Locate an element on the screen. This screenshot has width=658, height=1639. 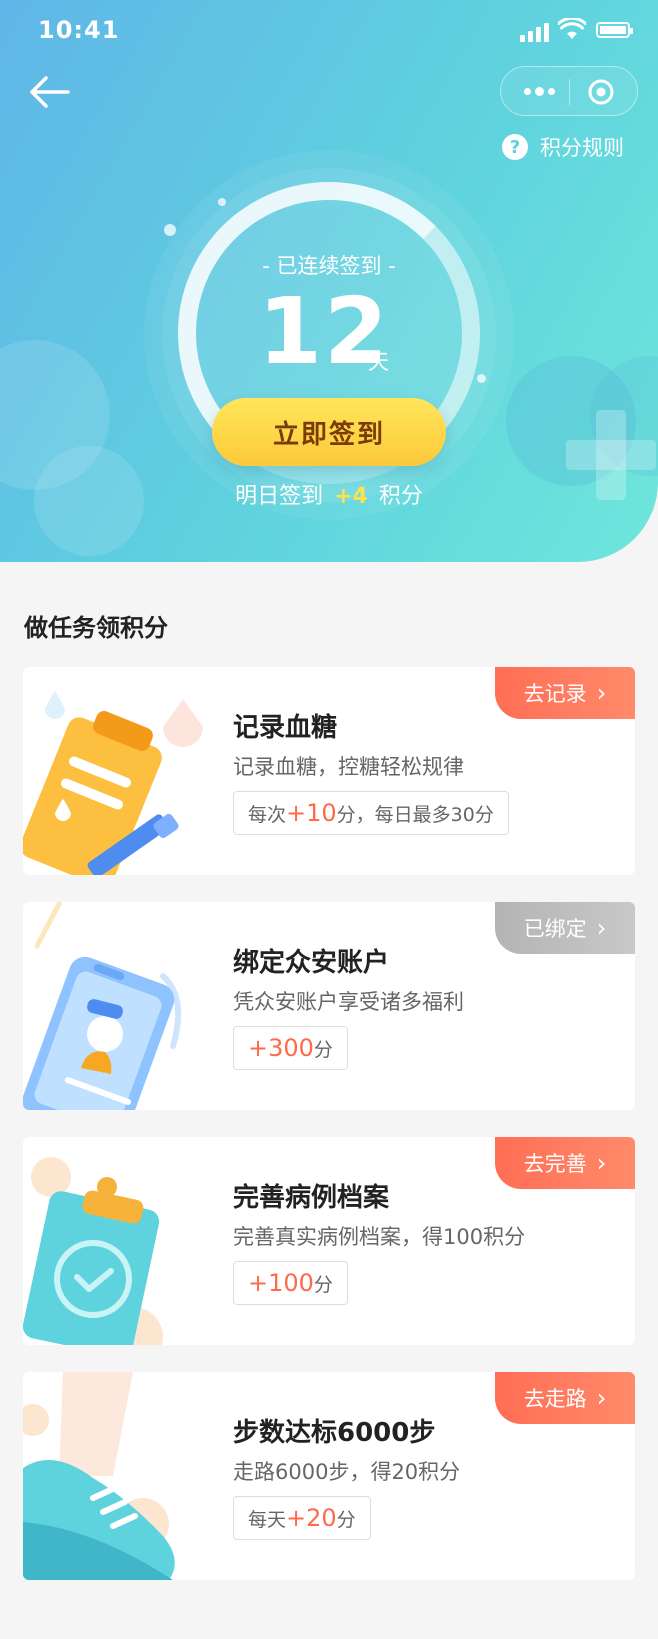
action-label: 去走路 is located at coordinates (555, 1399).